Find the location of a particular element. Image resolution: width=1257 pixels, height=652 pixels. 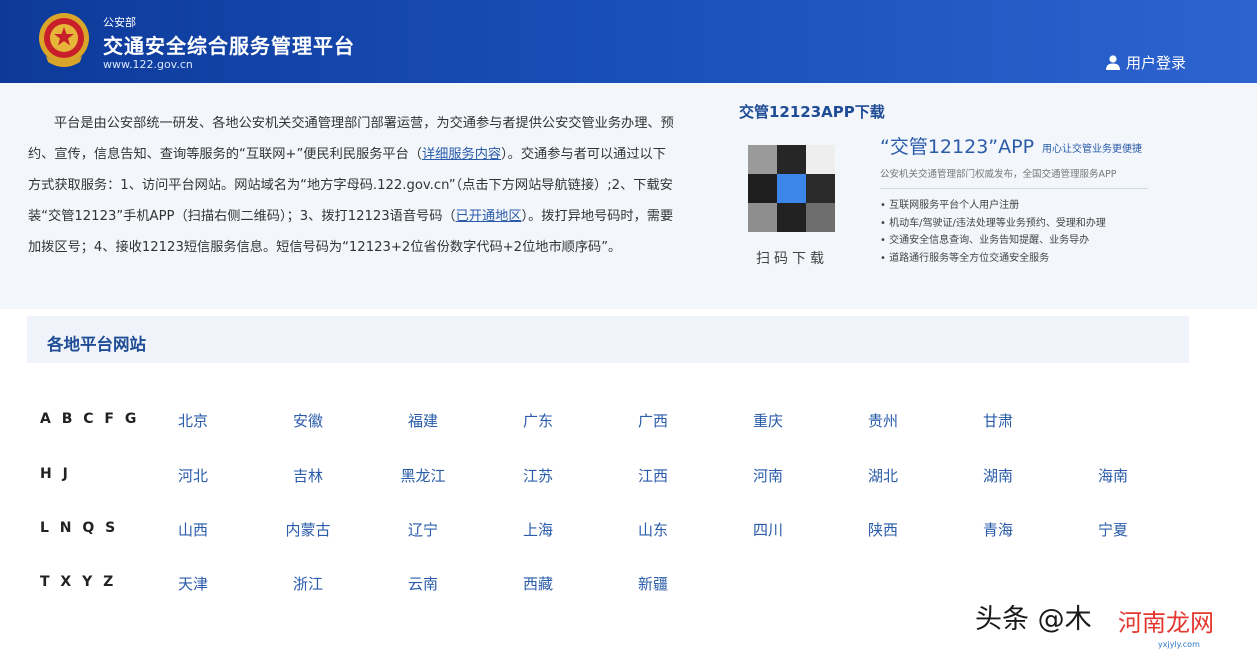

region-link: 湖南 is located at coordinates (998, 475).